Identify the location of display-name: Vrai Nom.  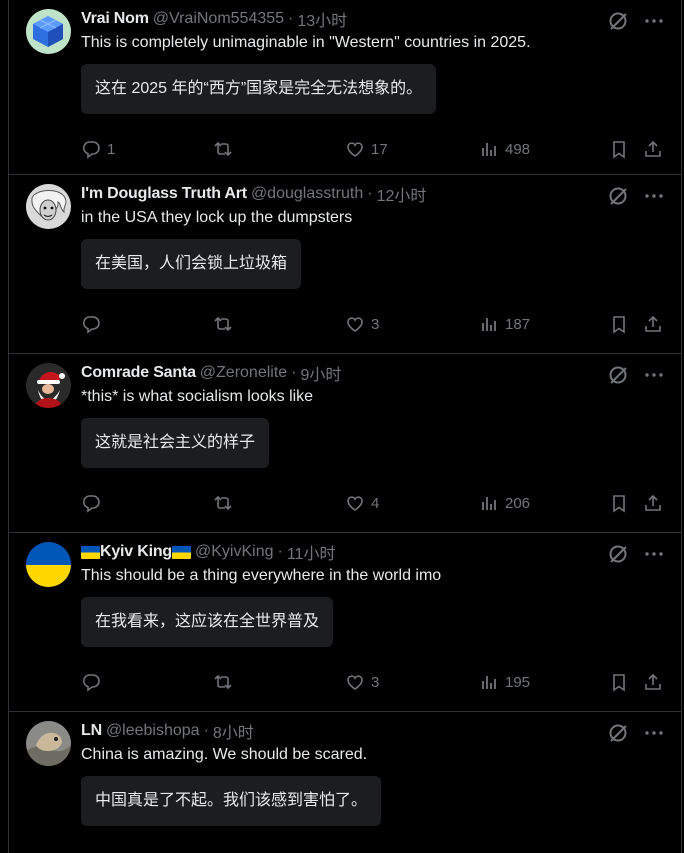
(115, 19).